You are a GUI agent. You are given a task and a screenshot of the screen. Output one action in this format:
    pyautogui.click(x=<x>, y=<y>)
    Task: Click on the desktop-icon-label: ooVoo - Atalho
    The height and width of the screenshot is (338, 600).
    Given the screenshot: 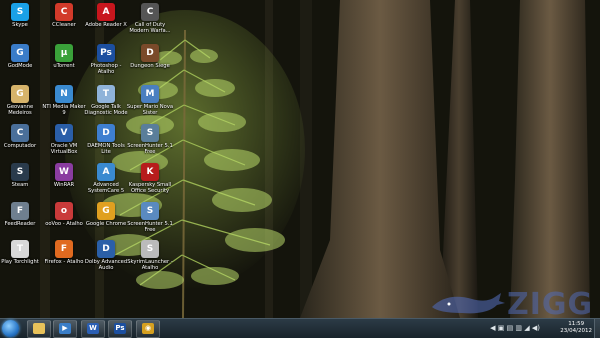 What is the action you would take?
    pyautogui.click(x=64, y=224)
    